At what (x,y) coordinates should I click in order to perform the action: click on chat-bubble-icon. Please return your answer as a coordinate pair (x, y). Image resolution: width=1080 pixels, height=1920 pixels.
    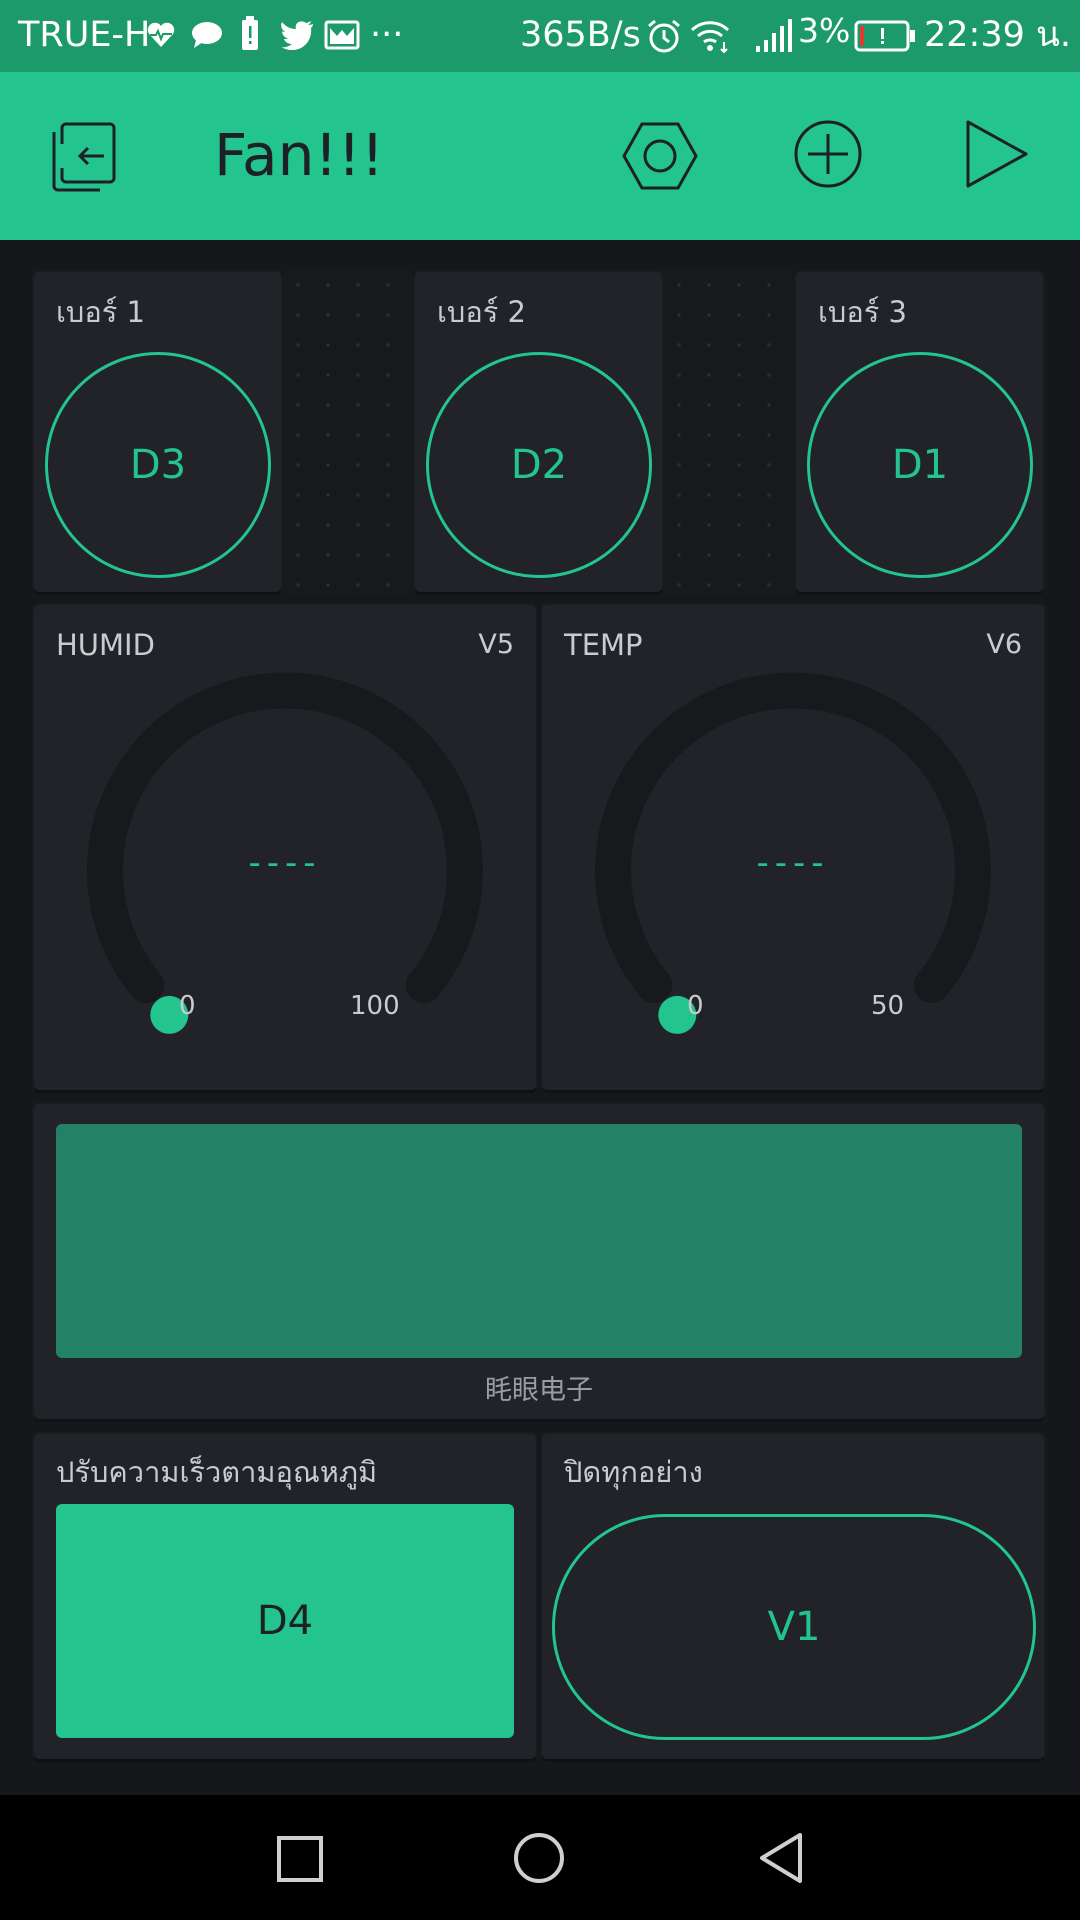
    Looking at the image, I should click on (207, 35).